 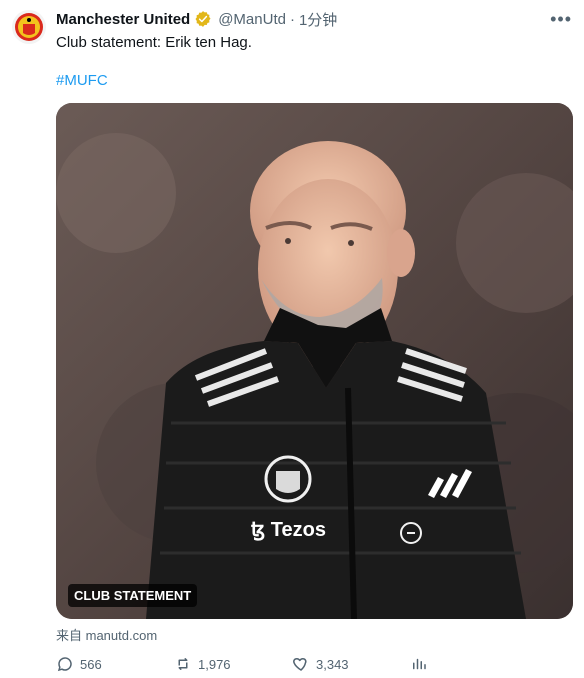 I want to click on reply-button: 566, so click(x=115, y=664).